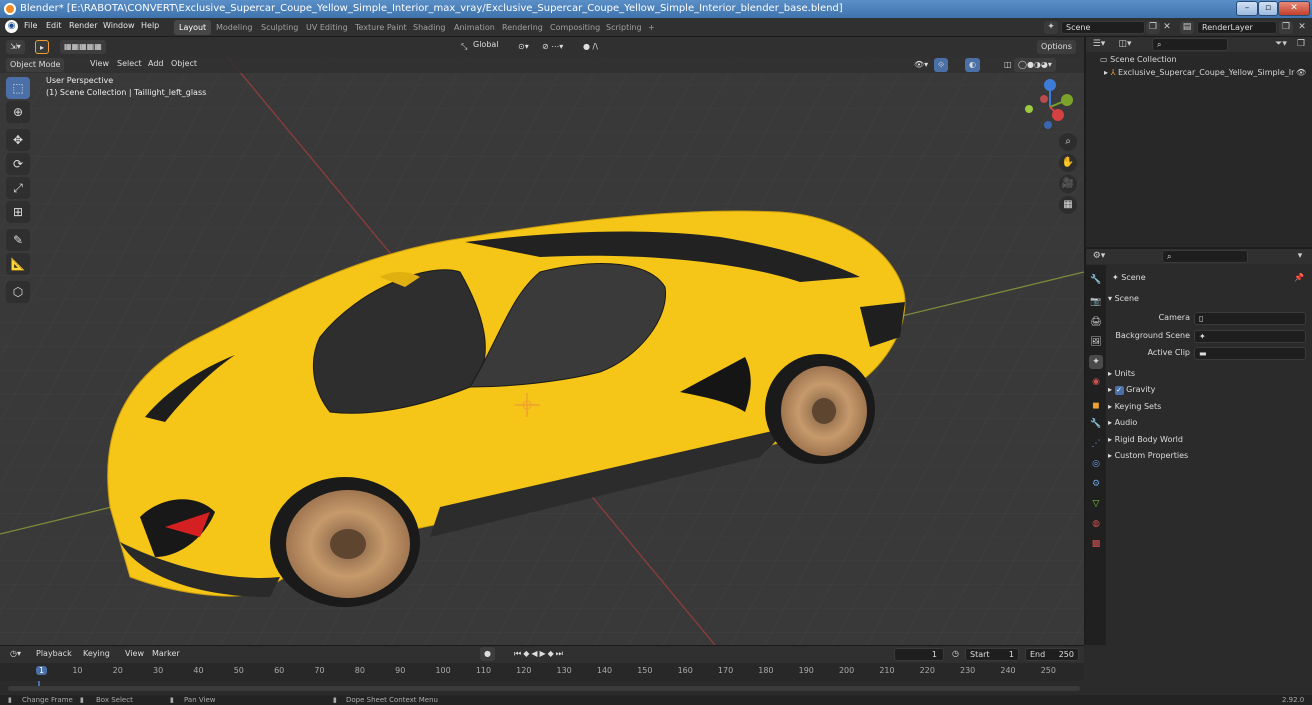 Image resolution: width=1312 pixels, height=705 pixels. Describe the element at coordinates (156, 63) in the screenshot. I see `menu-add: Add` at that location.